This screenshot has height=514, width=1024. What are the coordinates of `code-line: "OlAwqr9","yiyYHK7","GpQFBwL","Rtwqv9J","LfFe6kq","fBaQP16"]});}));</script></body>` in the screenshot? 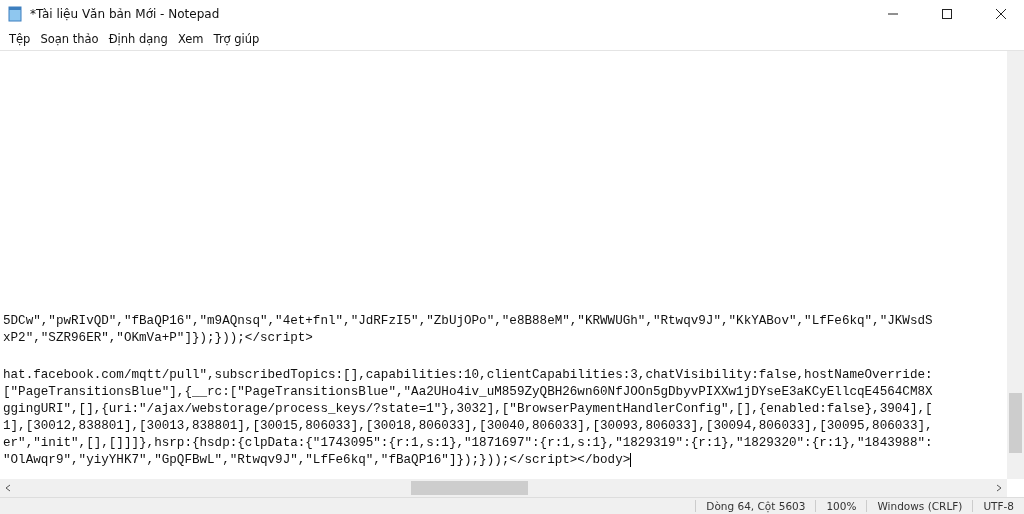 It's located at (318, 460).